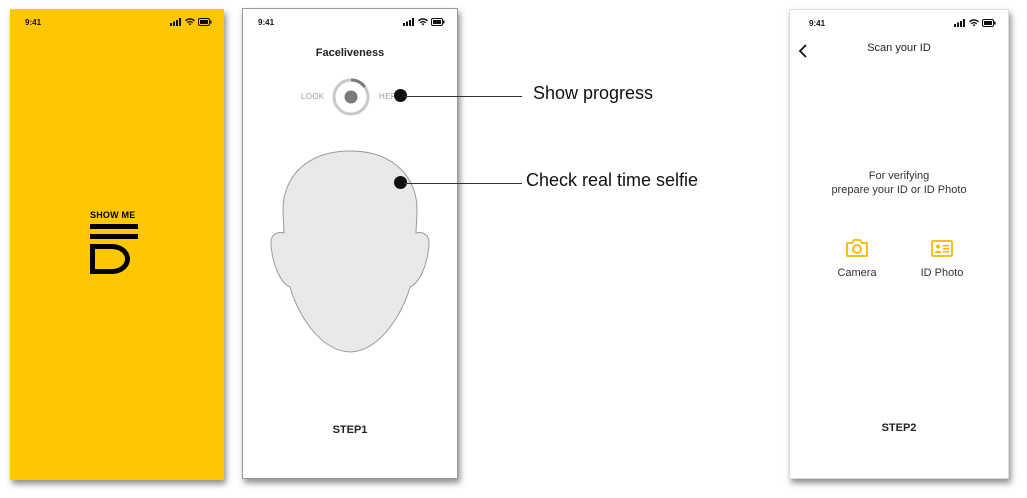  What do you see at coordinates (857, 258) in the screenshot?
I see `camera-option-button: Camera` at bounding box center [857, 258].